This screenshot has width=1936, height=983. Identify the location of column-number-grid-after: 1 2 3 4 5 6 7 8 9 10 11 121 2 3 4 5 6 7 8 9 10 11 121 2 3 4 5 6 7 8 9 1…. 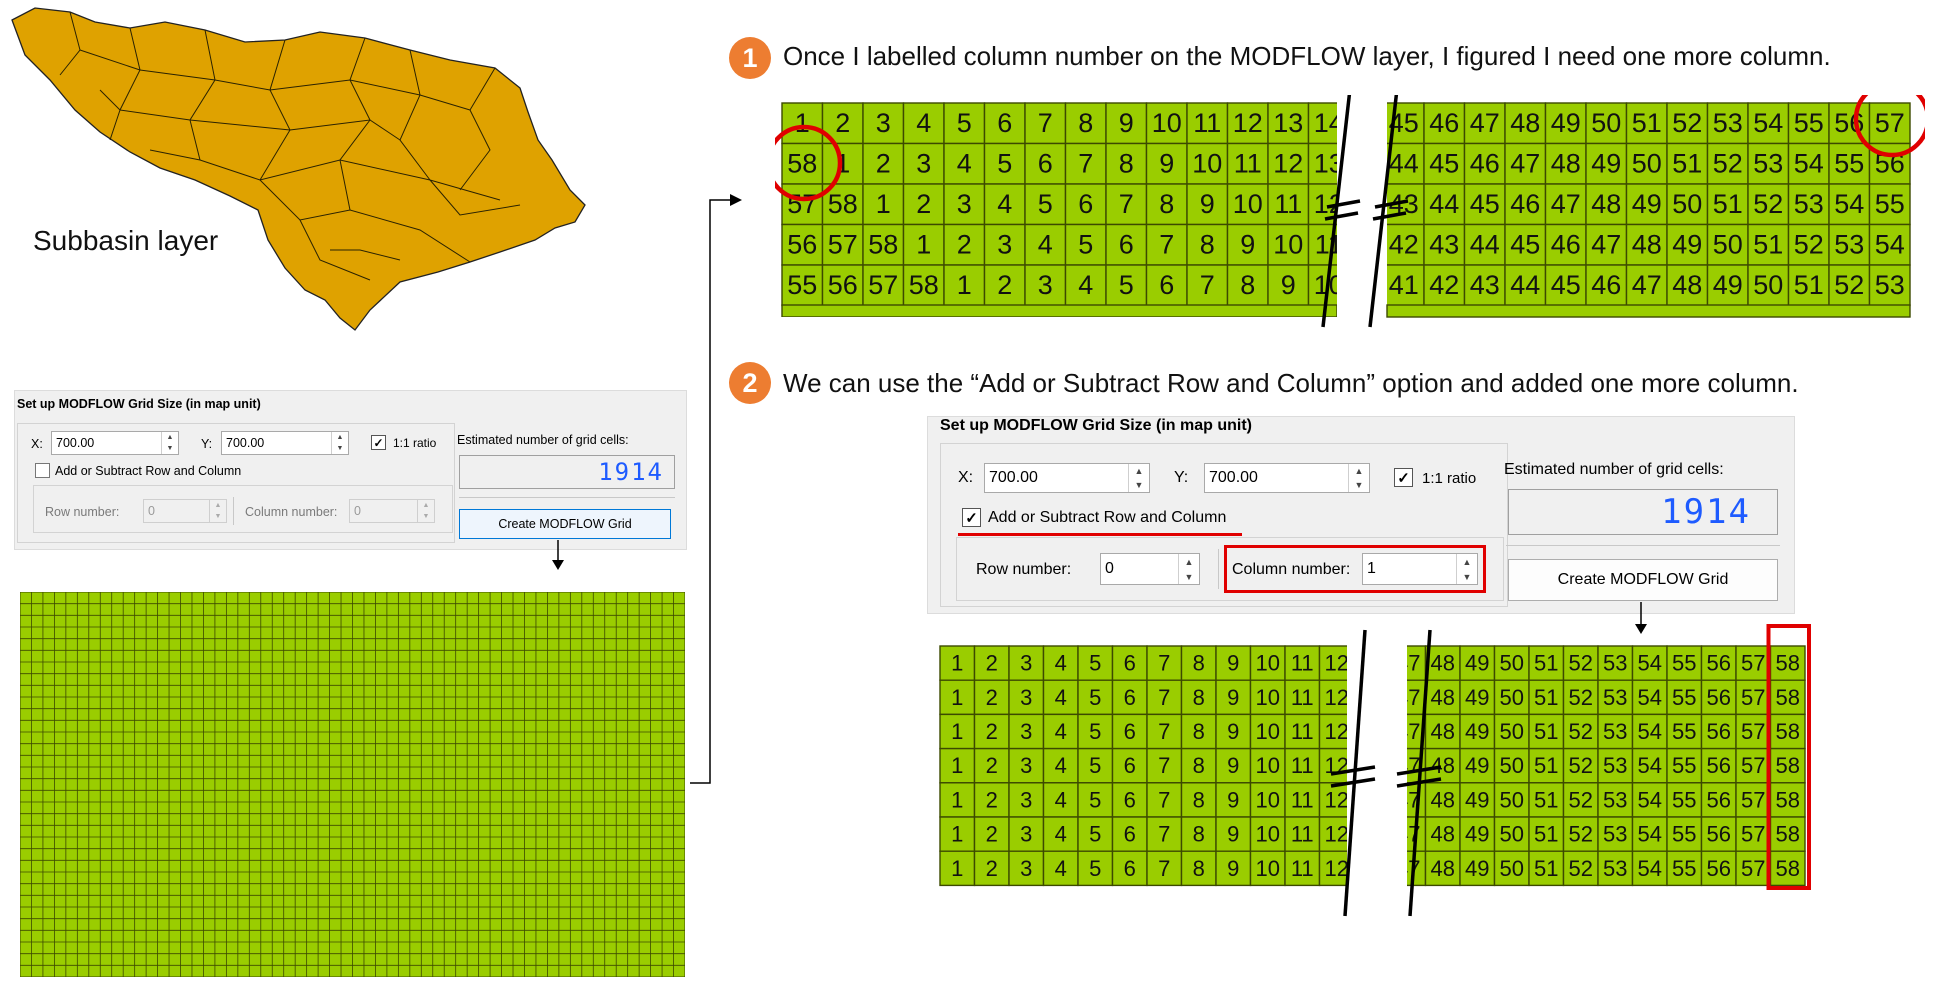
(1375, 770).